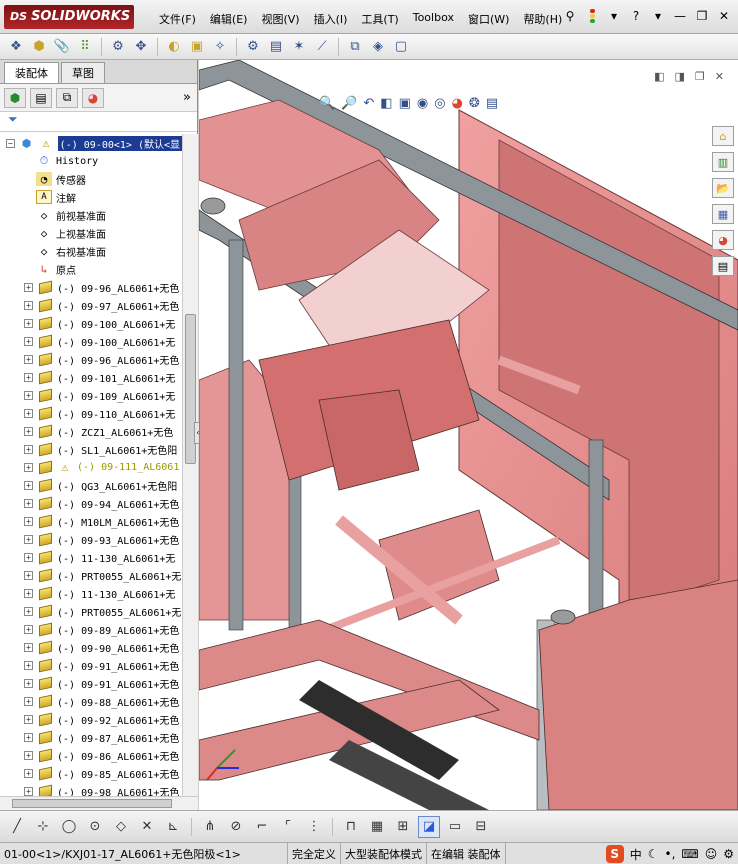 The width and height of the screenshot is (738, 864). I want to click on tree-part-row: + (-) 09-109_AL6061+无, so click(91, 395).